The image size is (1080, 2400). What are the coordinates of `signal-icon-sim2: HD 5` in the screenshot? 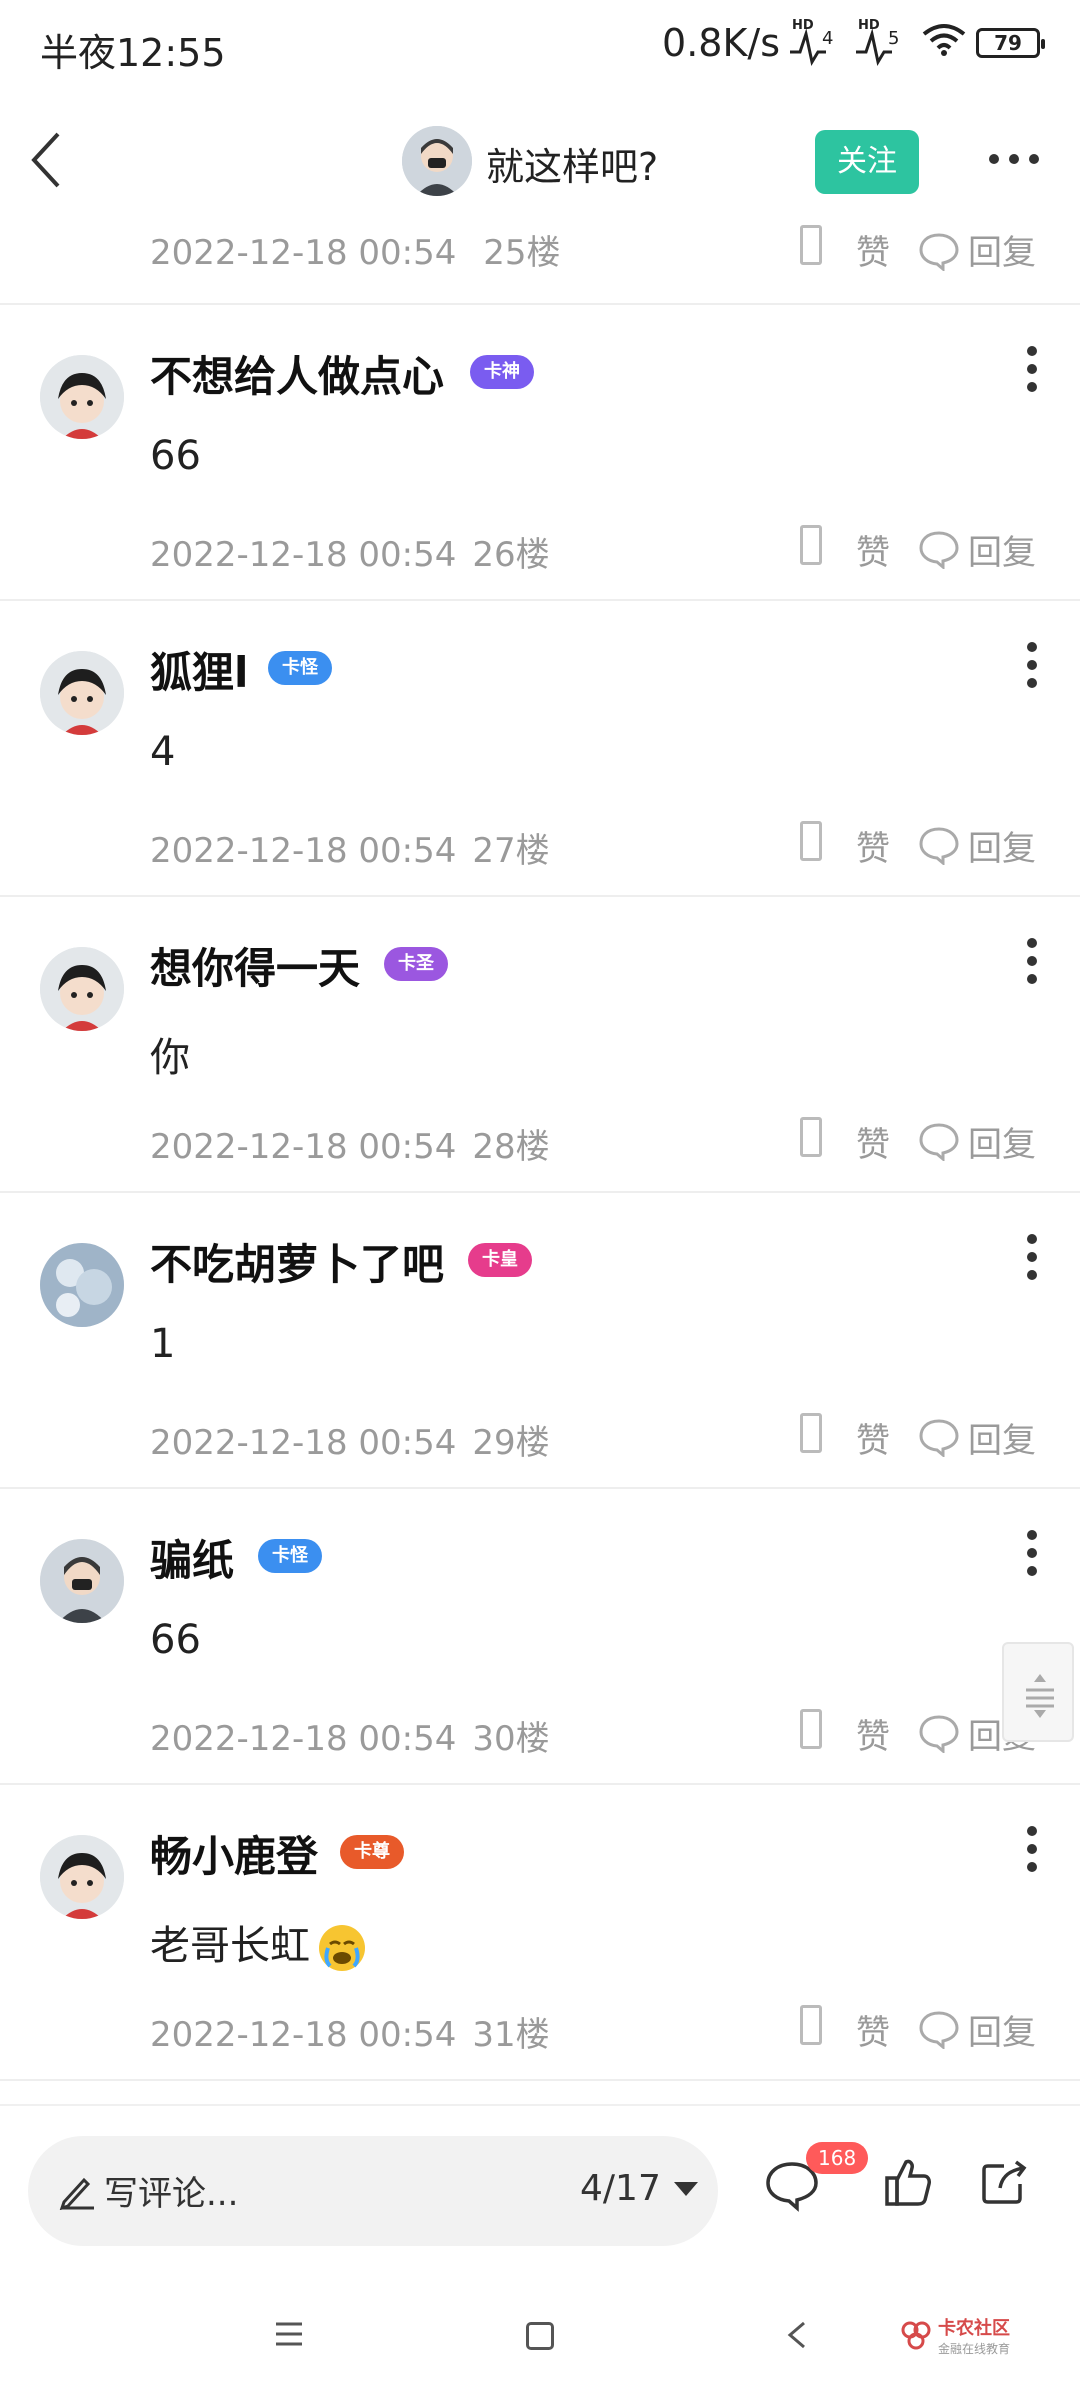 It's located at (884, 42).